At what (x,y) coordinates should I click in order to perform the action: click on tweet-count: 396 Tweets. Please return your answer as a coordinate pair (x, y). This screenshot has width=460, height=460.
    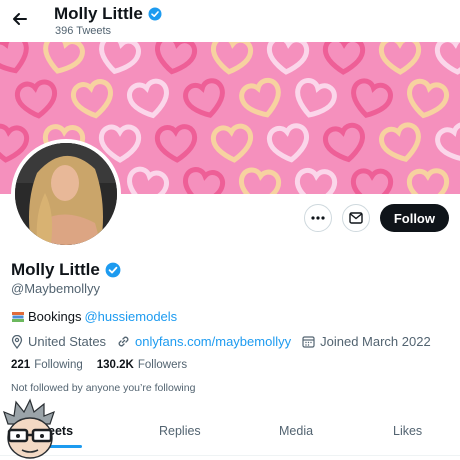
    Looking at the image, I should click on (83, 31).